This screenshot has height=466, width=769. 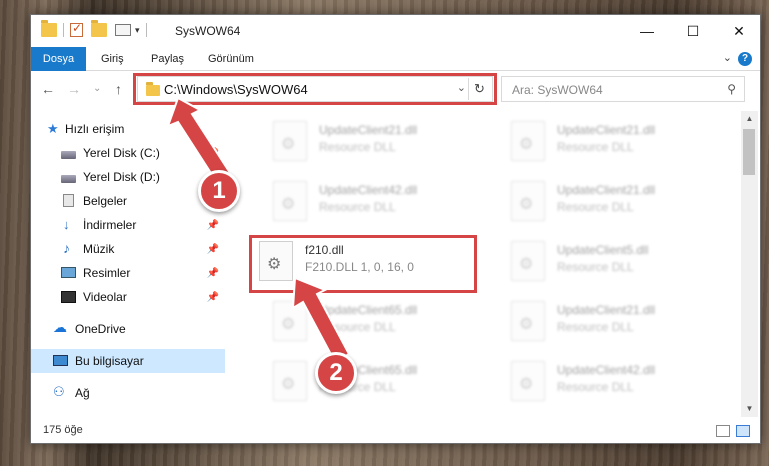 I want to click on step-1-badge: 1, so click(x=219, y=191).